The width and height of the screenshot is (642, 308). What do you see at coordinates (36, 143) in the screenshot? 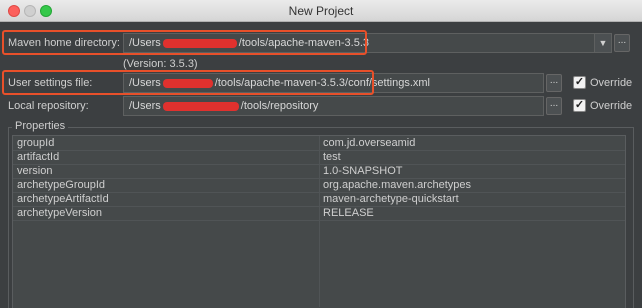
I see `property-key: groupId` at bounding box center [36, 143].